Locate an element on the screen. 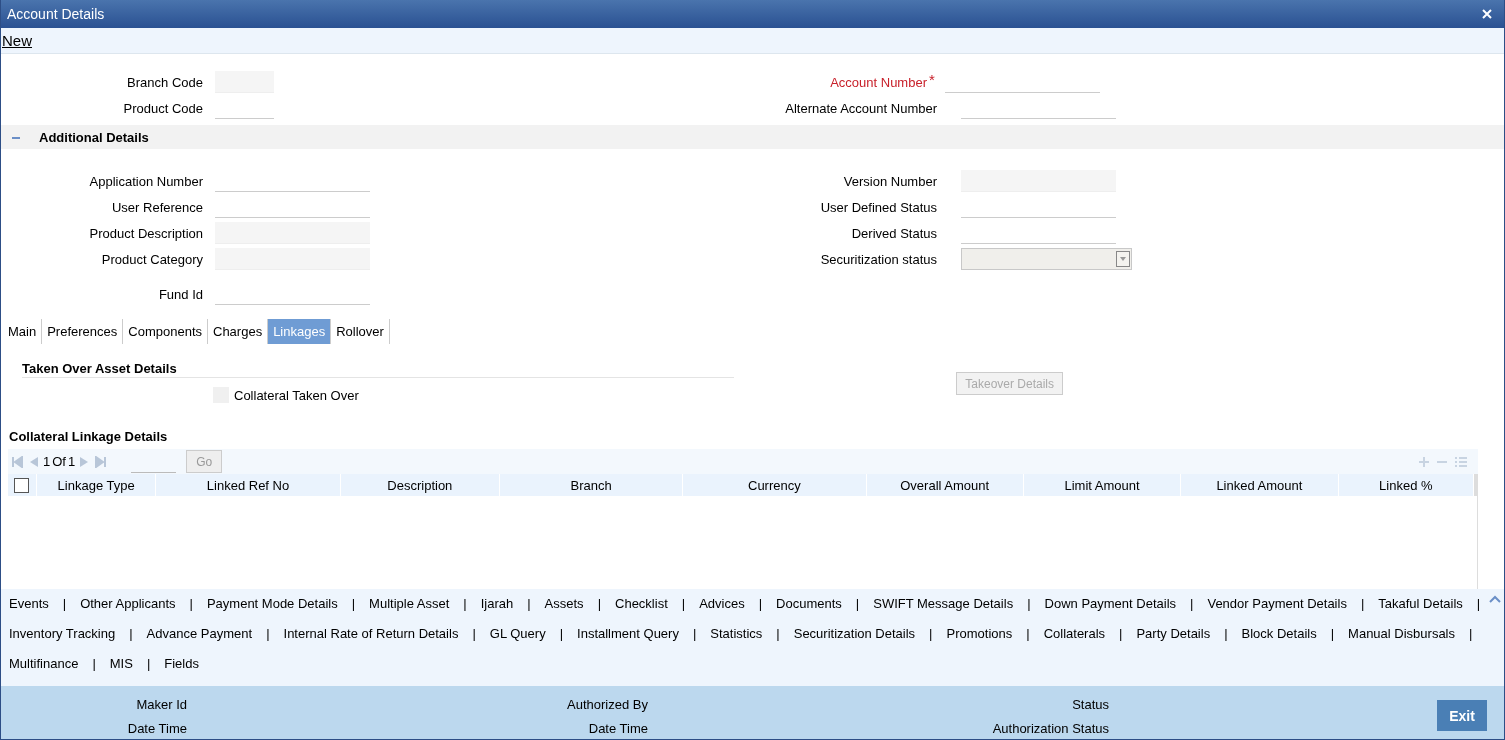  field-label: Securitization status is located at coordinates (878, 259).